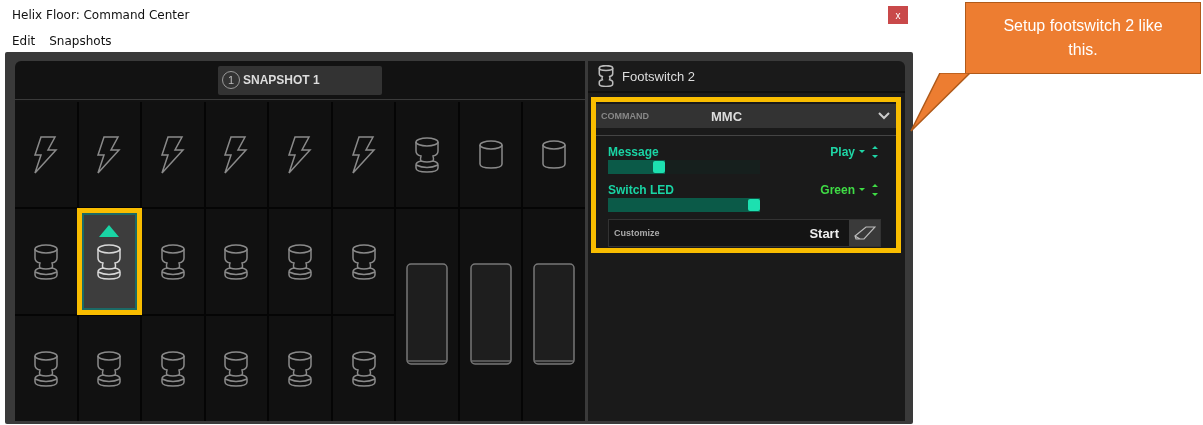 This screenshot has height=425, width=1203. What do you see at coordinates (898, 15) in the screenshot?
I see `close-button: x` at bounding box center [898, 15].